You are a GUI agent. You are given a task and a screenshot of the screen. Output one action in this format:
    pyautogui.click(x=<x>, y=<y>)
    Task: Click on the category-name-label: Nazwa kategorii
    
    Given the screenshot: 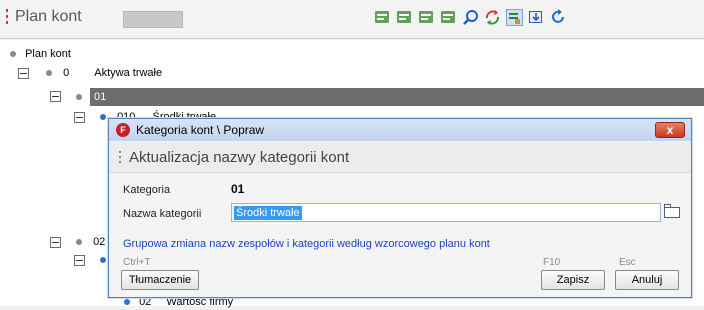 What is the action you would take?
    pyautogui.click(x=162, y=214)
    